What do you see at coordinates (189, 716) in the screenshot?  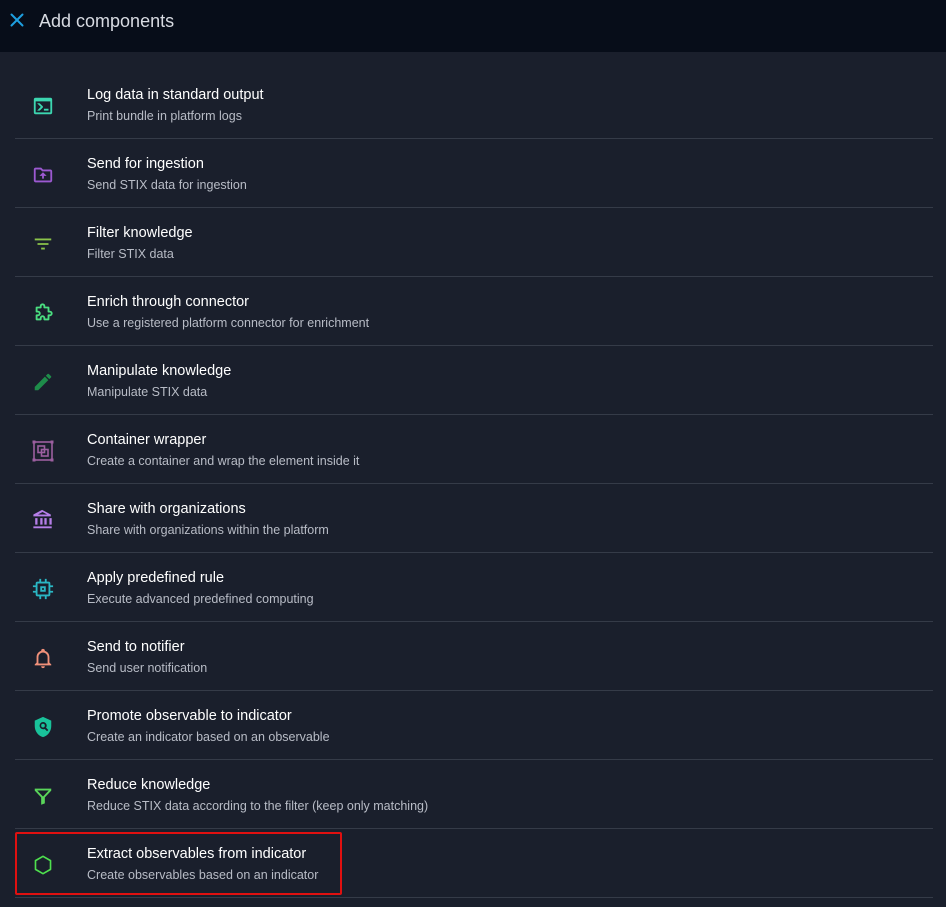 I see `component-title: Promote observable to indicator` at bounding box center [189, 716].